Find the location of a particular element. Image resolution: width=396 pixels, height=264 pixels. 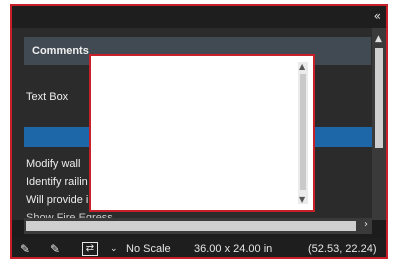

popup-scroll-thumb is located at coordinates (303, 132).